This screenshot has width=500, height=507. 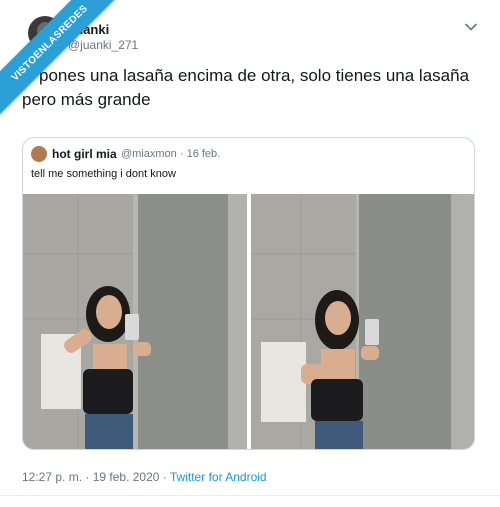 I want to click on tweet-source-link: Twitter for Android, so click(x=218, y=477).